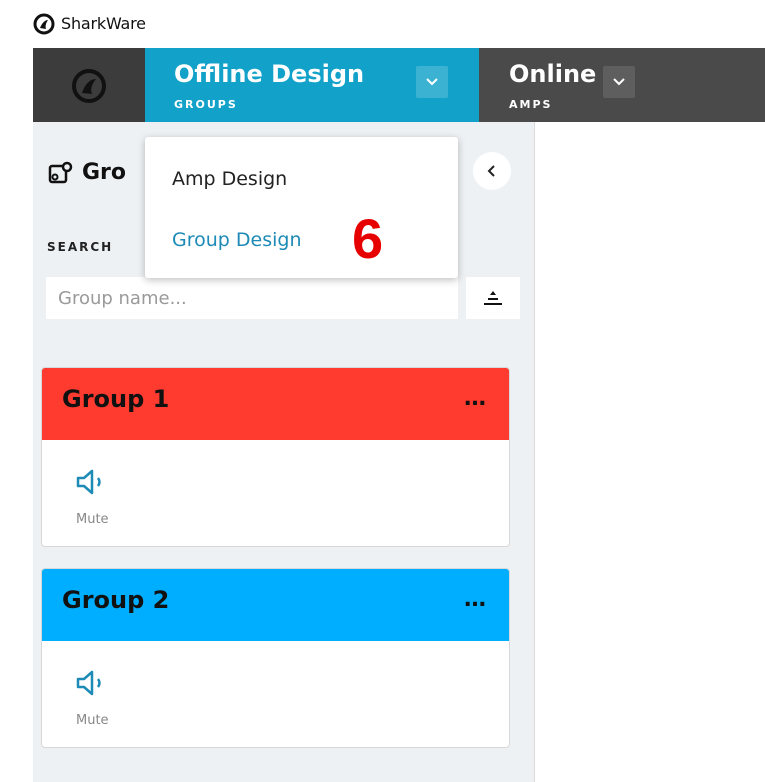  Describe the element at coordinates (116, 600) in the screenshot. I see `group-name: Group 2` at that location.